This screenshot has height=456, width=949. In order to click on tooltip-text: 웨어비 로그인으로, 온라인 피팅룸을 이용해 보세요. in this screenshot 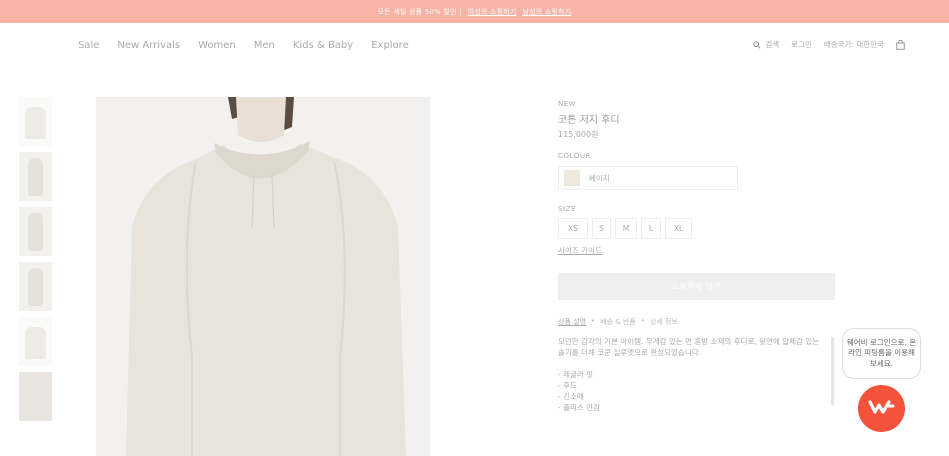, I will do `click(881, 352)`.